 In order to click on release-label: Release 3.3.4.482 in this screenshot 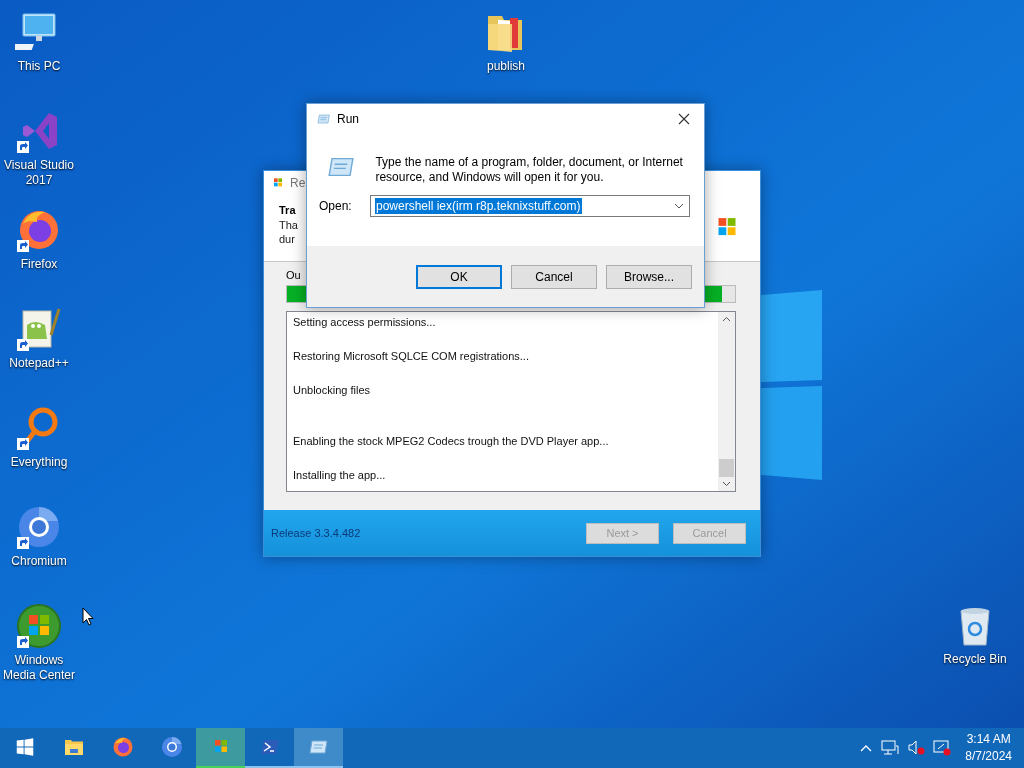, I will do `click(316, 533)`.